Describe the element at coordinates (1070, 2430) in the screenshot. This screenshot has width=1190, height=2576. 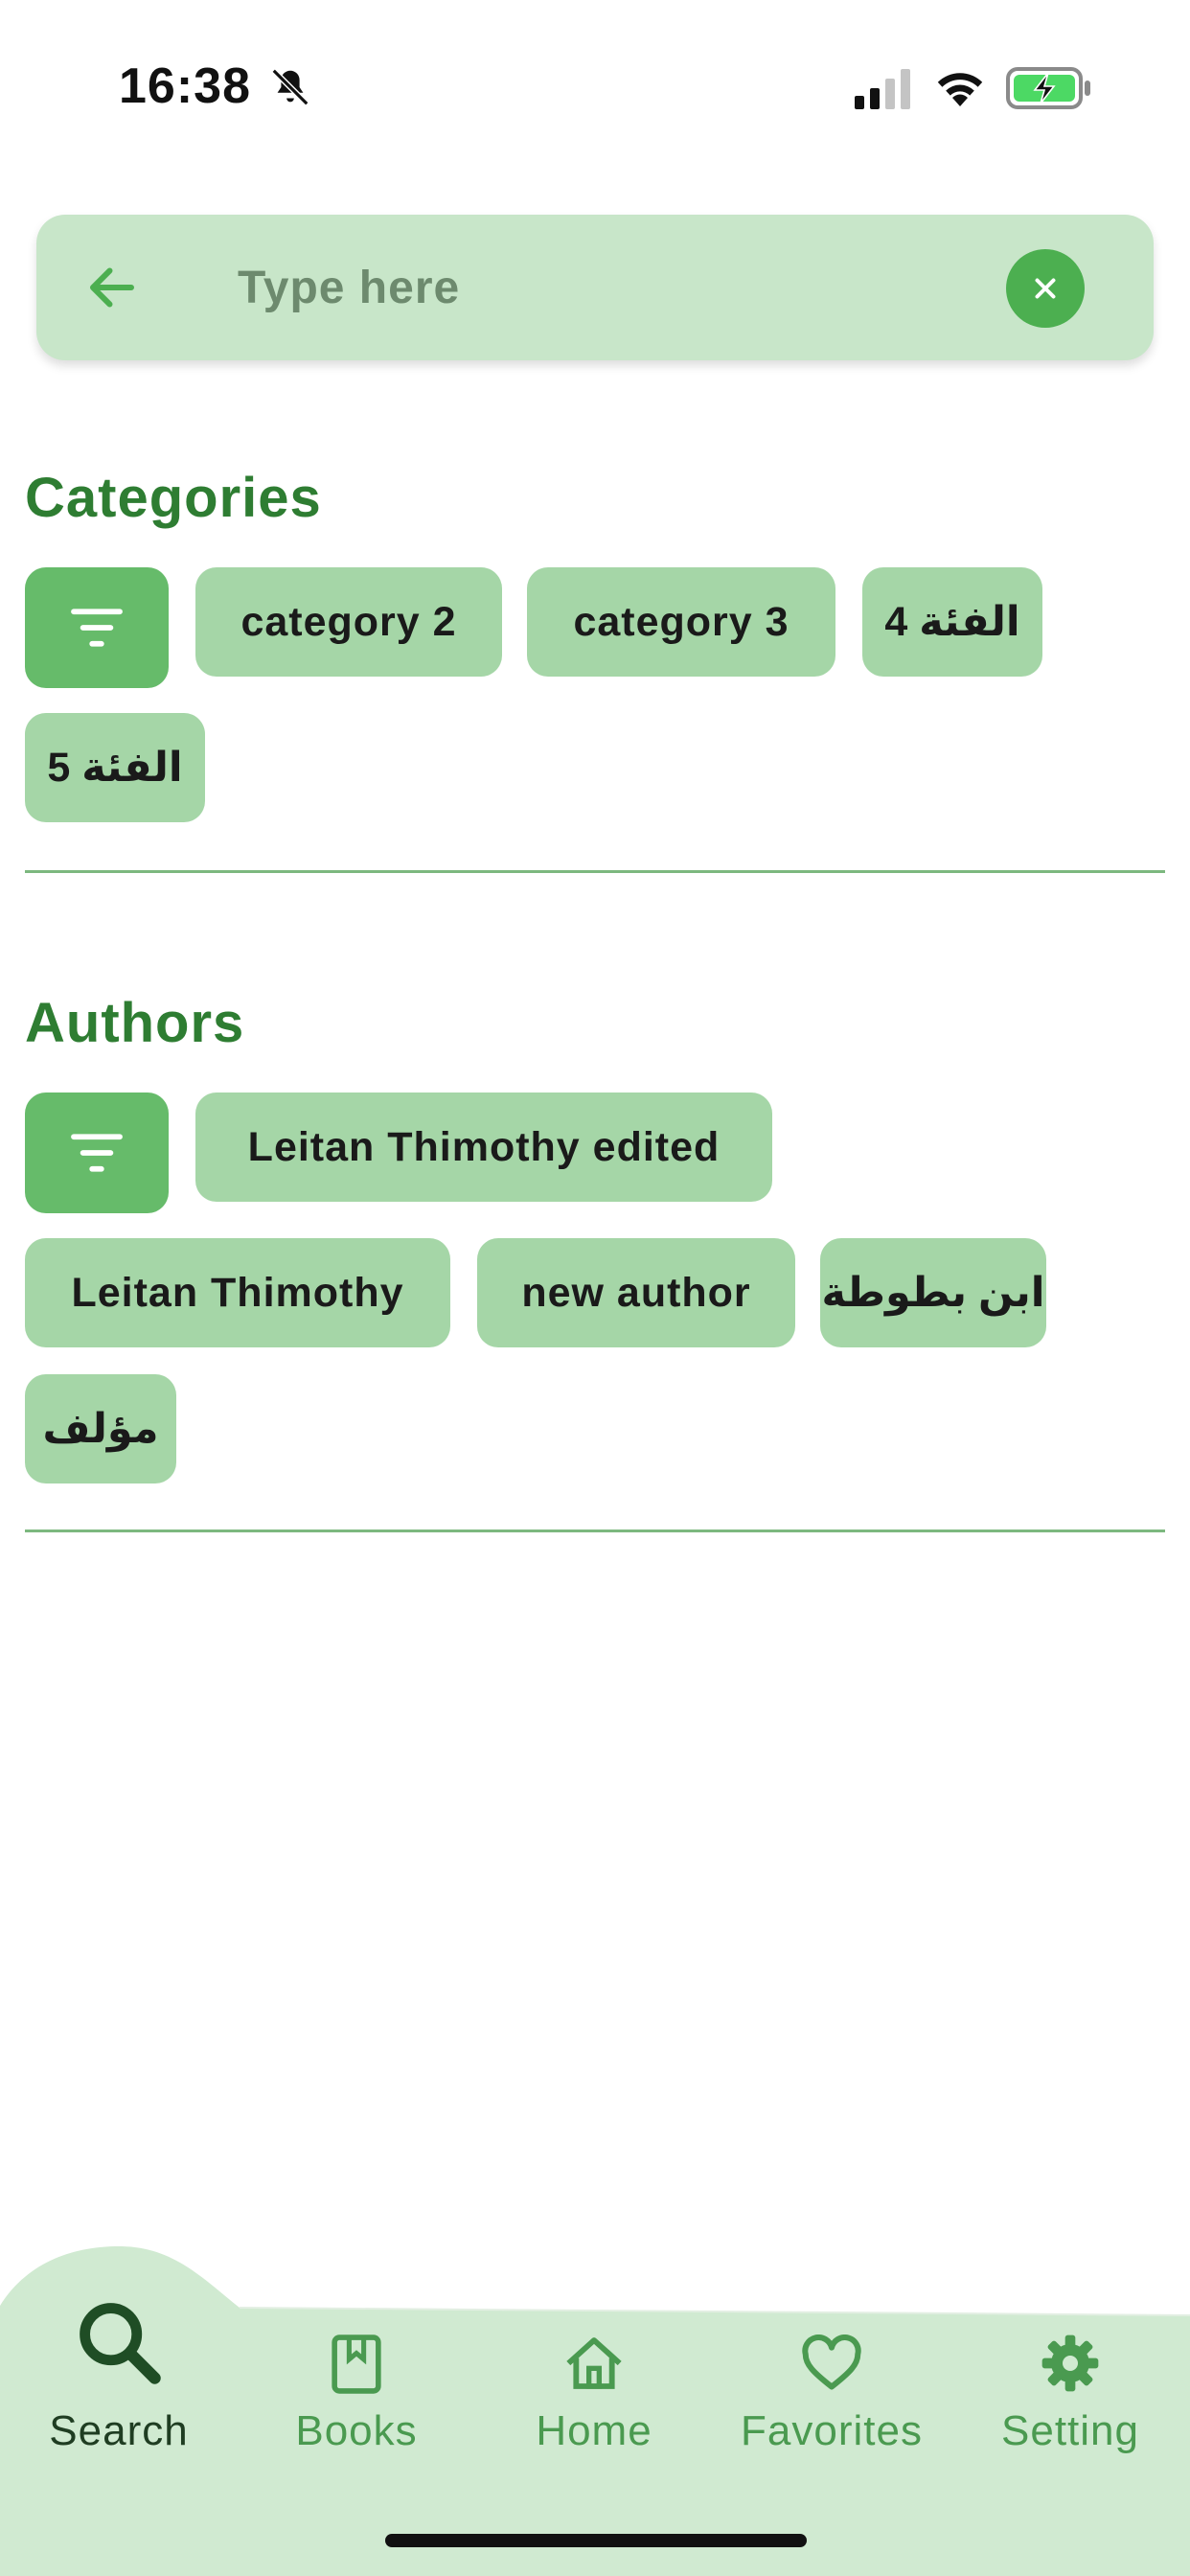
I see `nav-label-setting: Setting` at that location.